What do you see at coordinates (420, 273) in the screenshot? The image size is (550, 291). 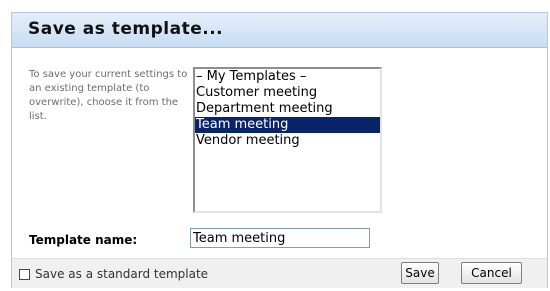 I see `save-button: Save` at bounding box center [420, 273].